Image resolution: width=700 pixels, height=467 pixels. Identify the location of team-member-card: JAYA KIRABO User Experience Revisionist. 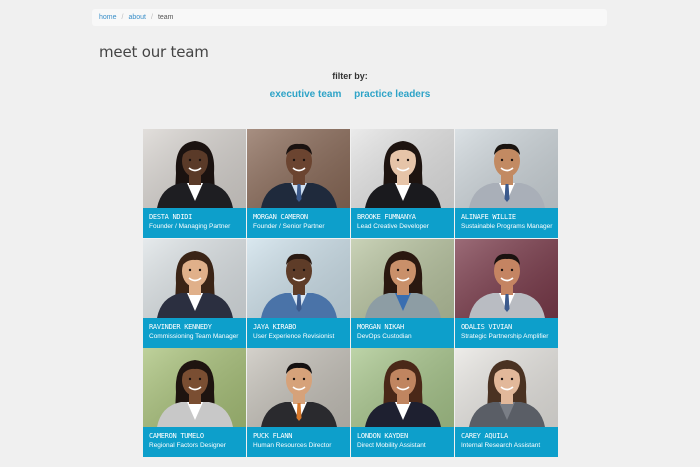
(298, 293).